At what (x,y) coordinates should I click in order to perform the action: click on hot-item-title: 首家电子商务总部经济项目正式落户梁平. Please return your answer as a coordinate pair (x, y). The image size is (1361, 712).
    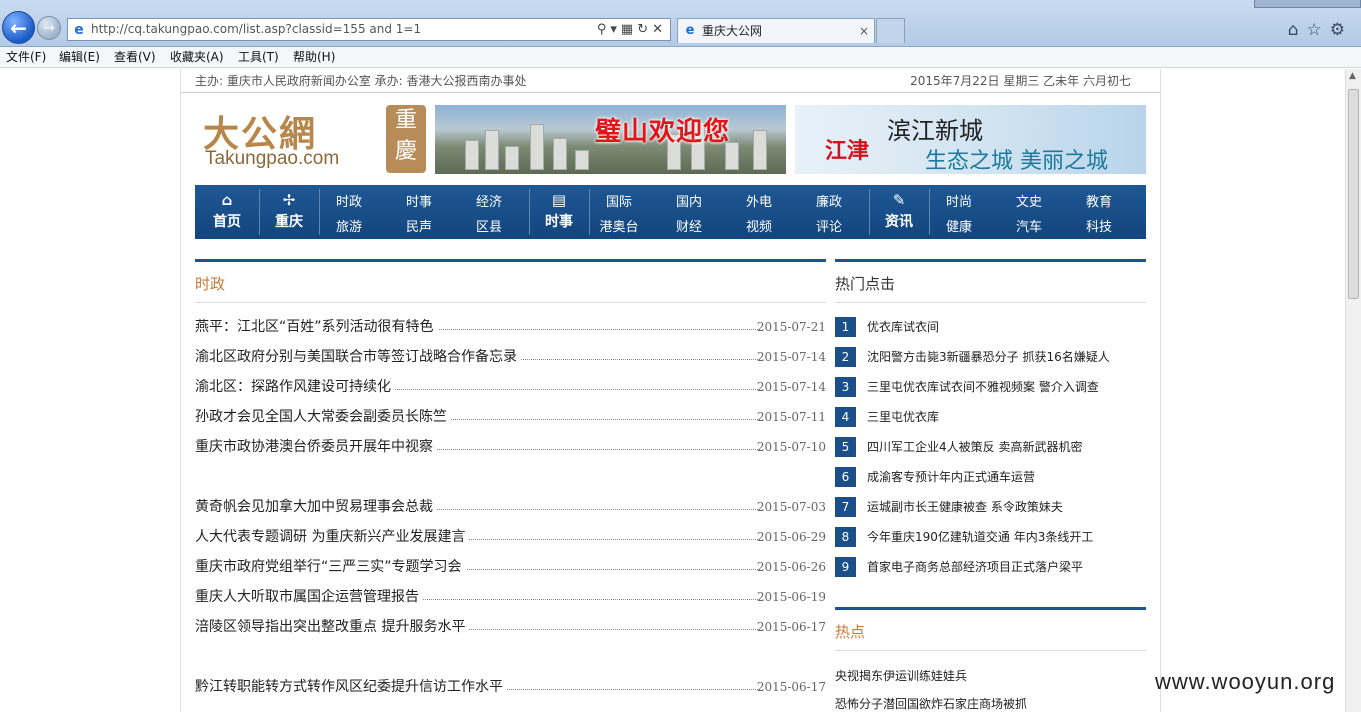
    Looking at the image, I should click on (975, 567).